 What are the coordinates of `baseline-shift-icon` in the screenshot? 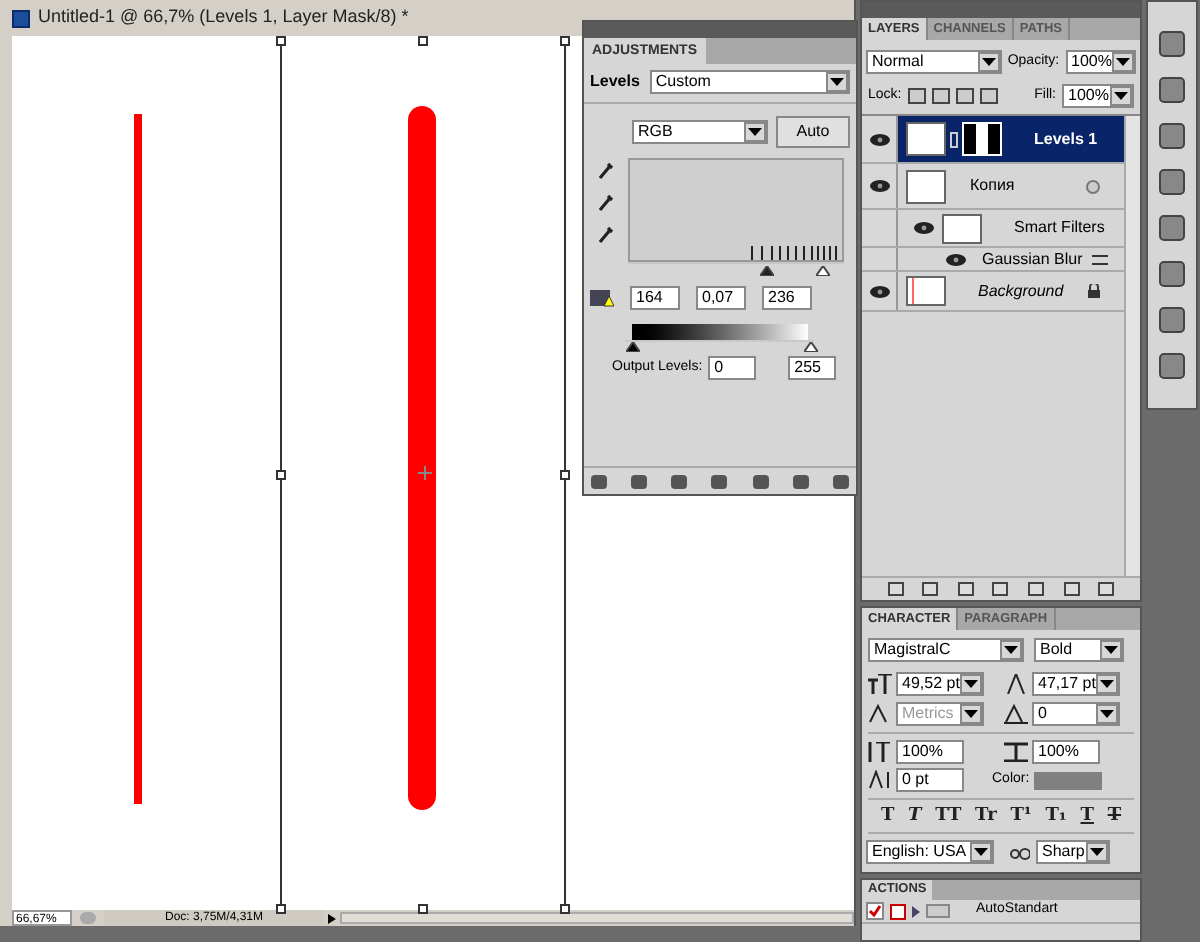 It's located at (880, 780).